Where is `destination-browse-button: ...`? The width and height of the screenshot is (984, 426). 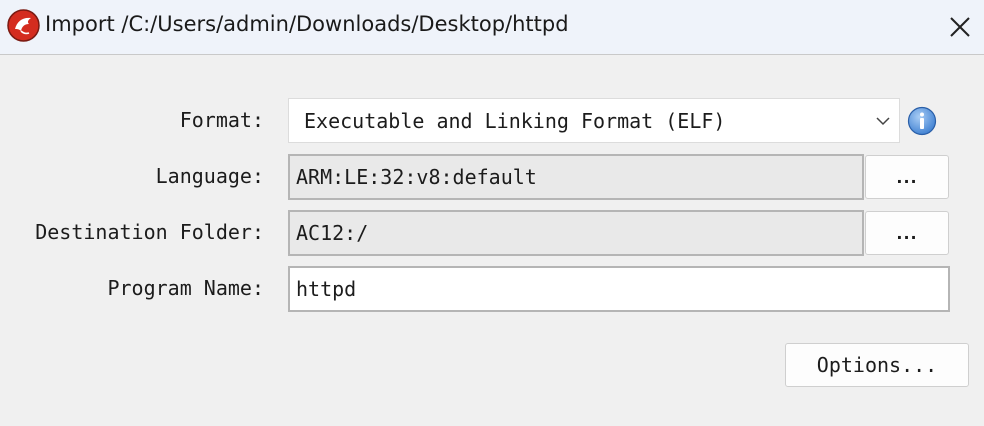 destination-browse-button: ... is located at coordinates (907, 233).